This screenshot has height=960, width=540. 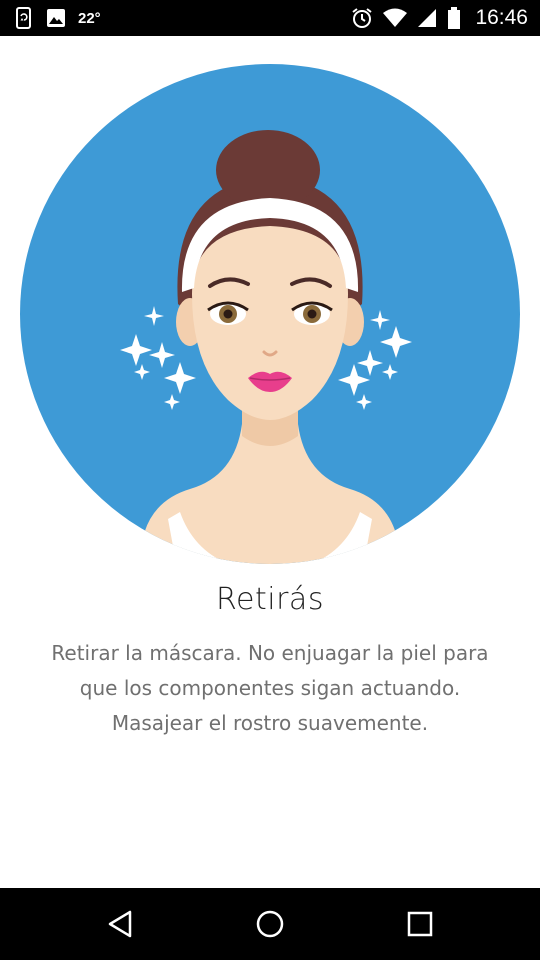 I want to click on recents-button, so click(x=420, y=924).